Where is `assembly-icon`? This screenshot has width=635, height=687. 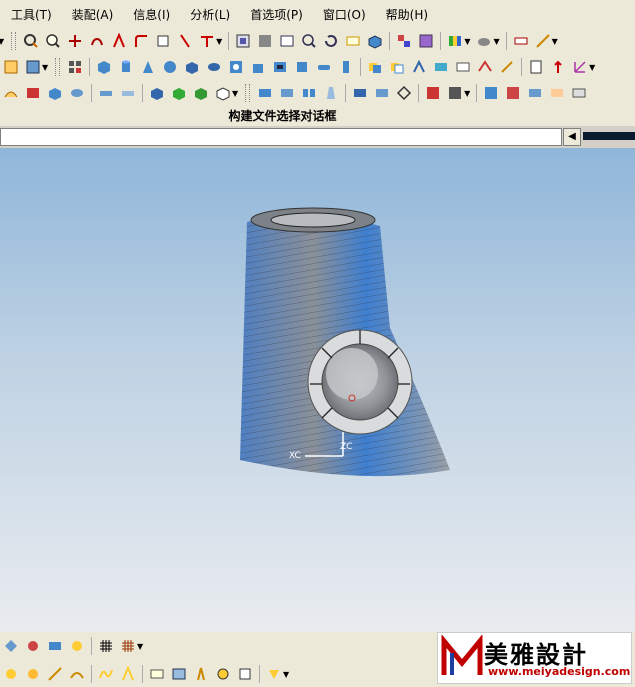 assembly-icon is located at coordinates (404, 41).